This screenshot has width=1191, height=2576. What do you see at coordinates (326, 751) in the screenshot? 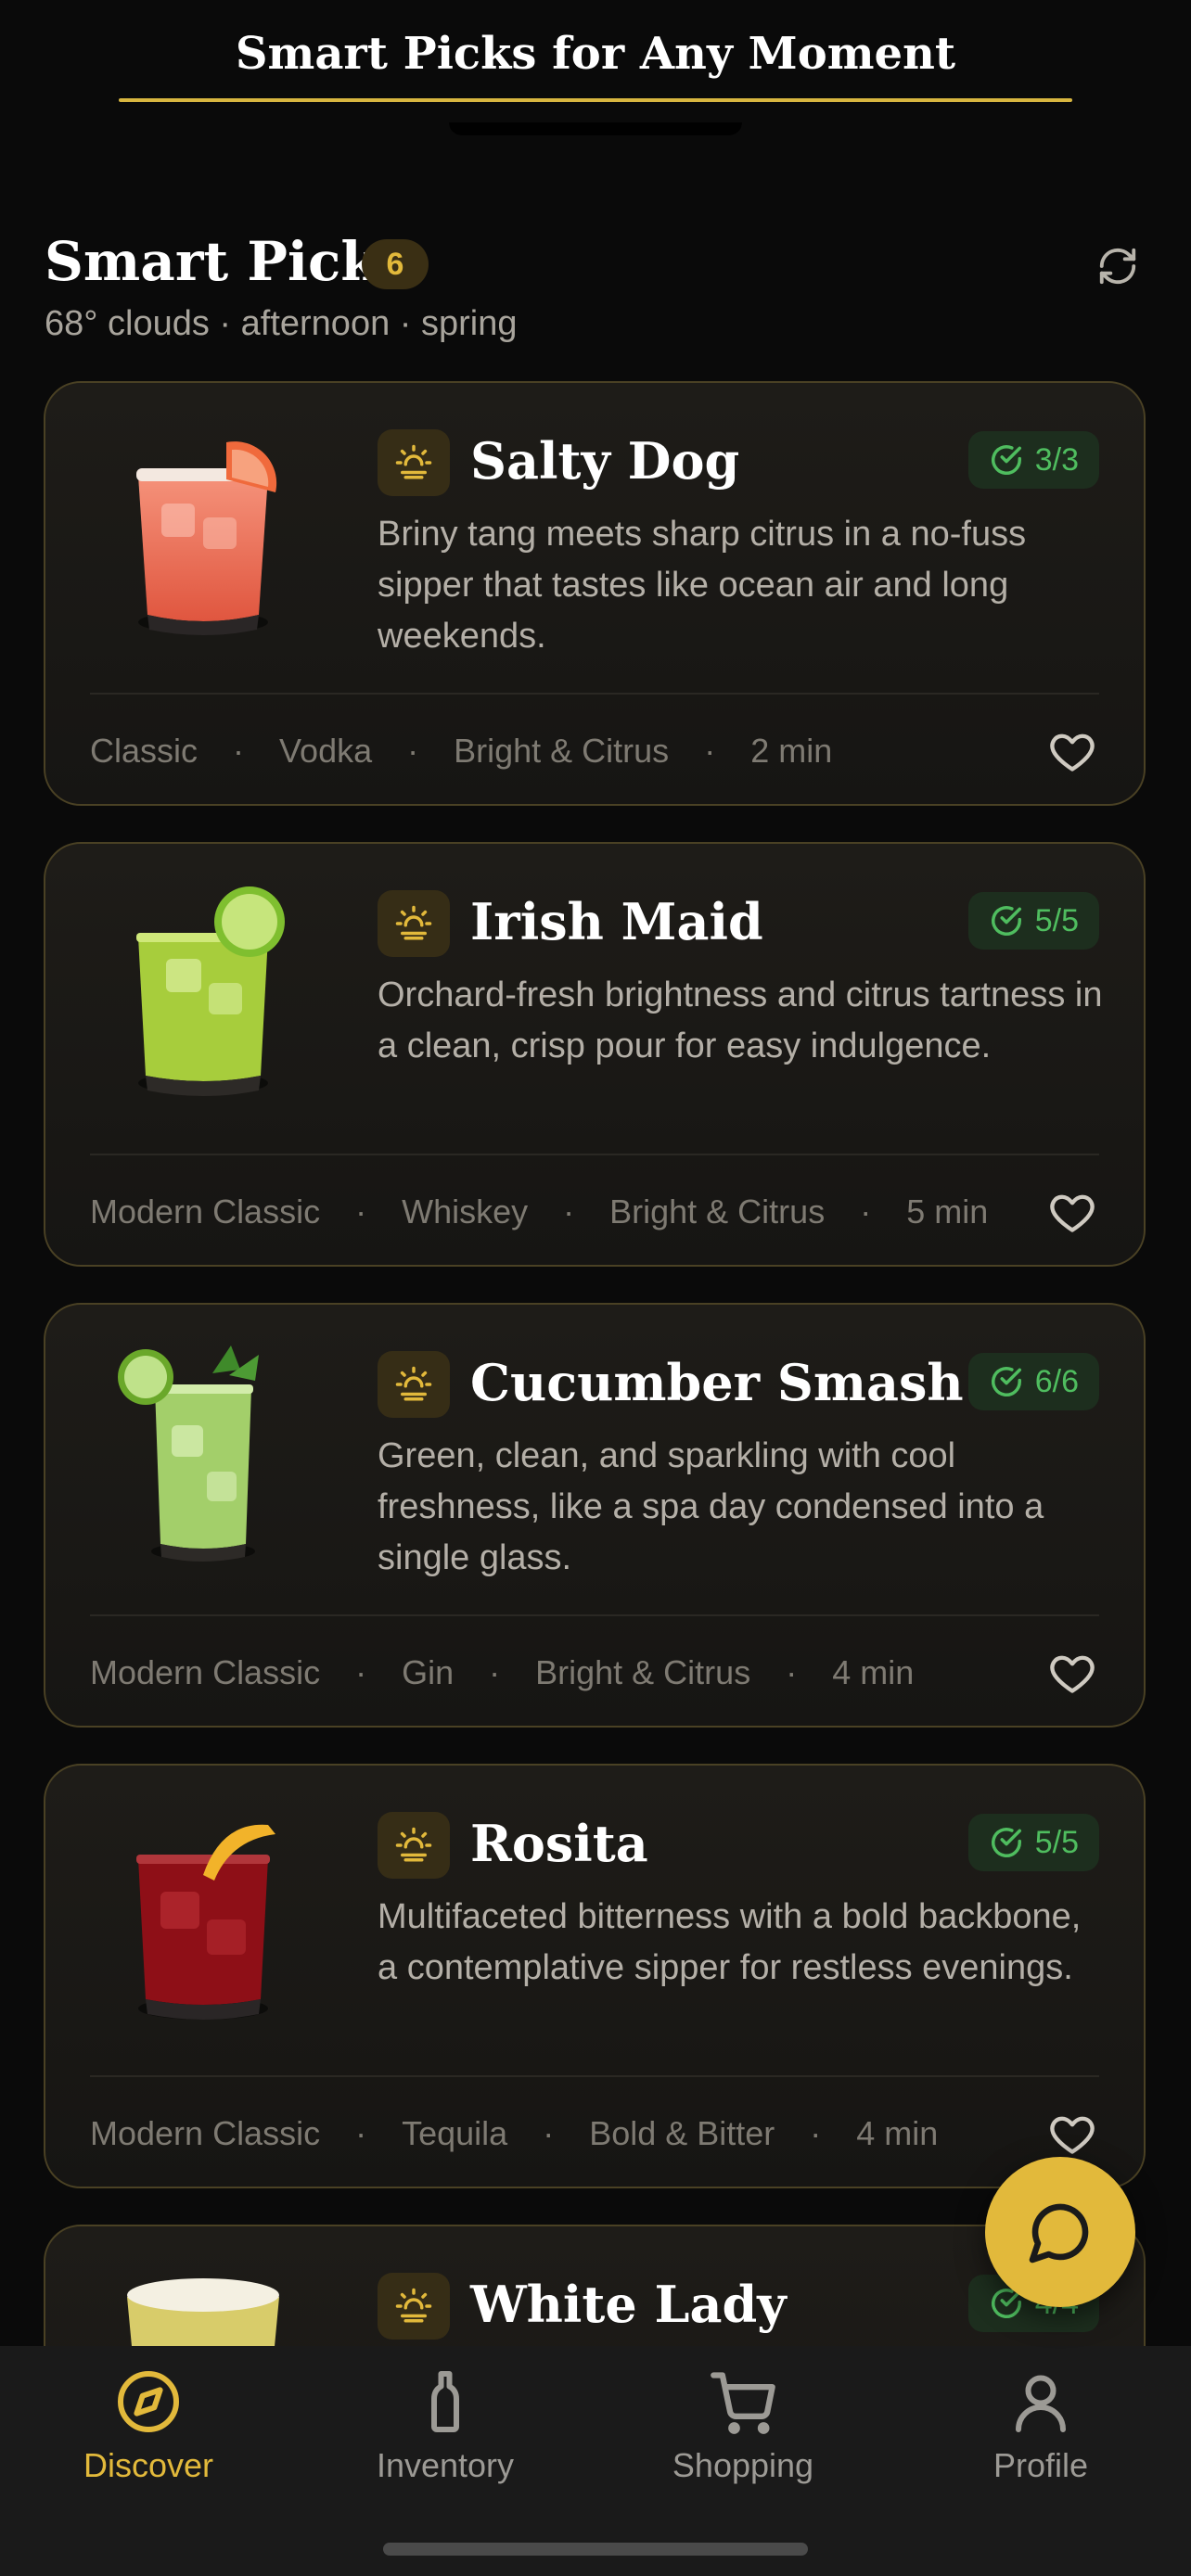
I see `spirit-tag: Vodka` at bounding box center [326, 751].